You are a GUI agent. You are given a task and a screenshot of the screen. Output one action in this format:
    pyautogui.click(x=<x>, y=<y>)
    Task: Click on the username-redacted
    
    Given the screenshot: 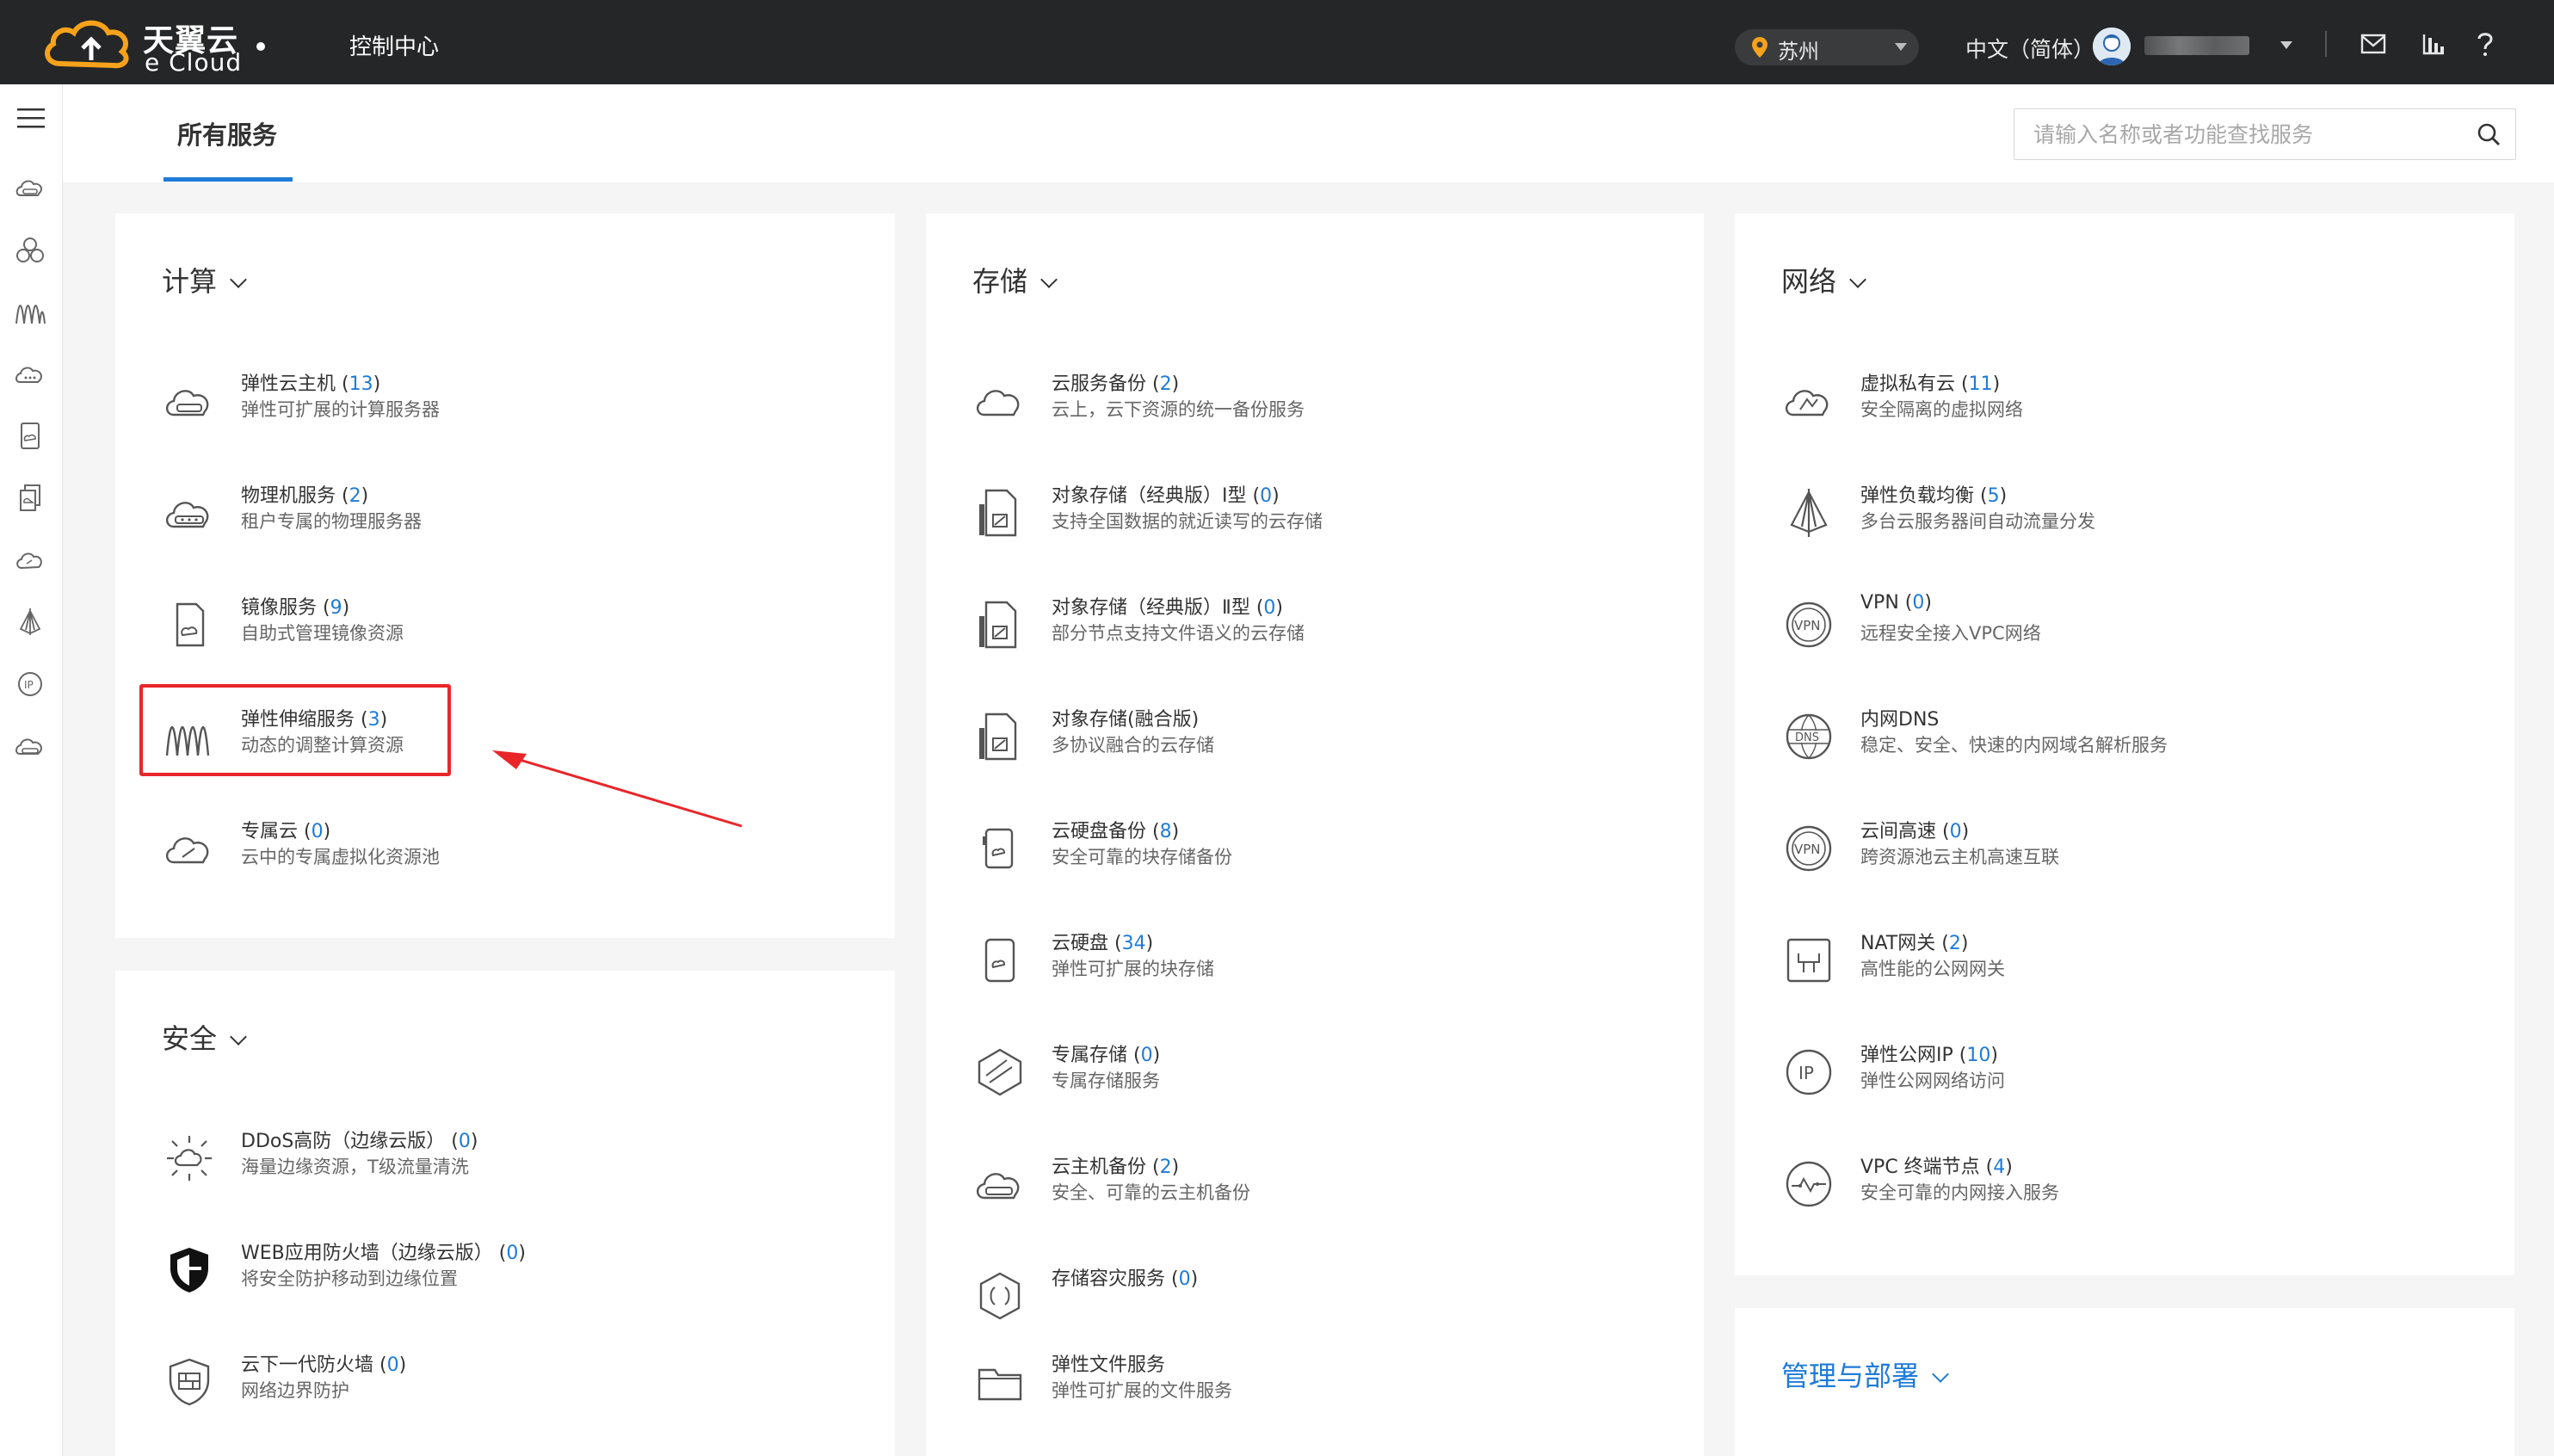 What is the action you would take?
    pyautogui.click(x=2196, y=46)
    